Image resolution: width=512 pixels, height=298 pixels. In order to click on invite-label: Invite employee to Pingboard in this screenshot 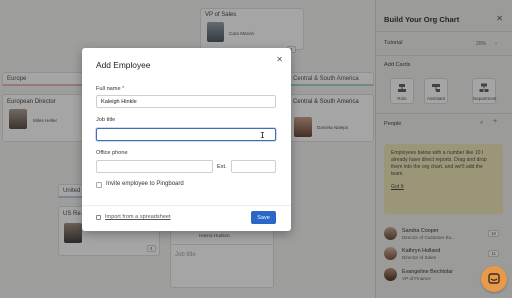, I will do `click(145, 184)`.